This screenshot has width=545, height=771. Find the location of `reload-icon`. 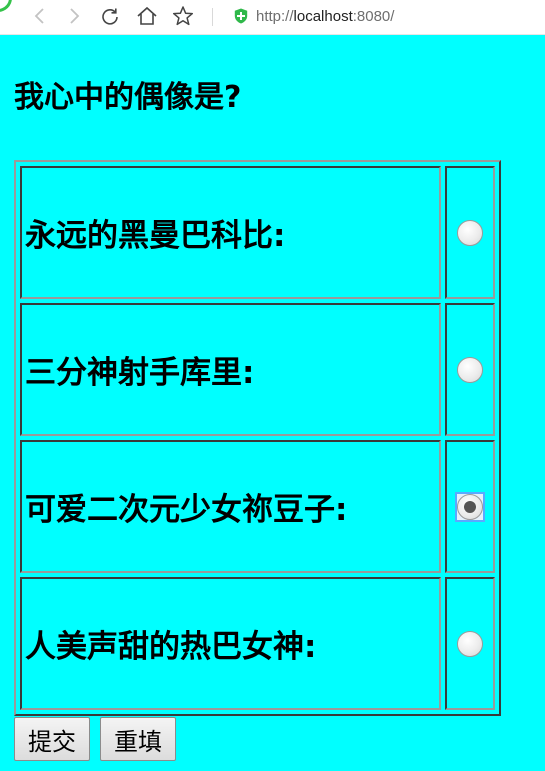

reload-icon is located at coordinates (110, 16).